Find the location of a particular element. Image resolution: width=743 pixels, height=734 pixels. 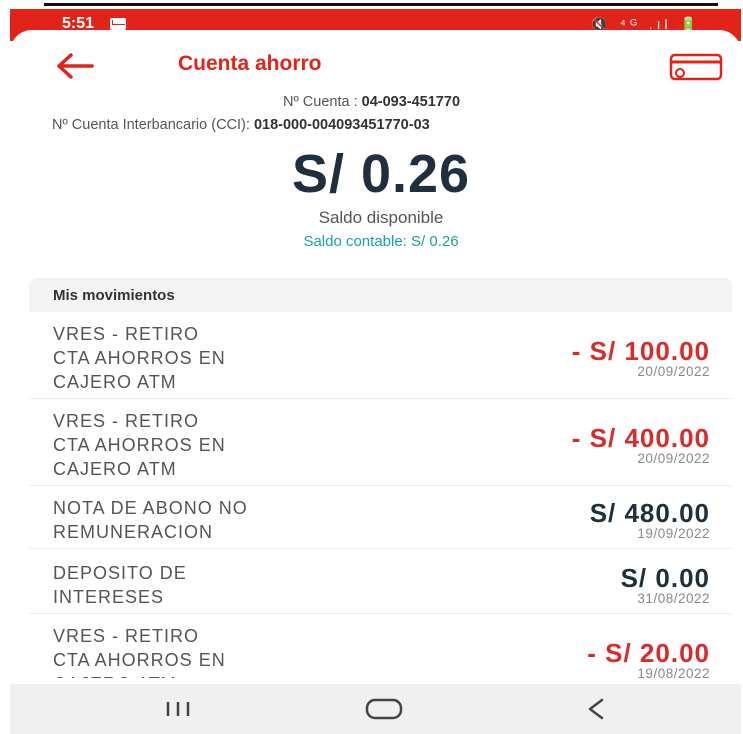

recent-apps-icon is located at coordinates (178, 709).